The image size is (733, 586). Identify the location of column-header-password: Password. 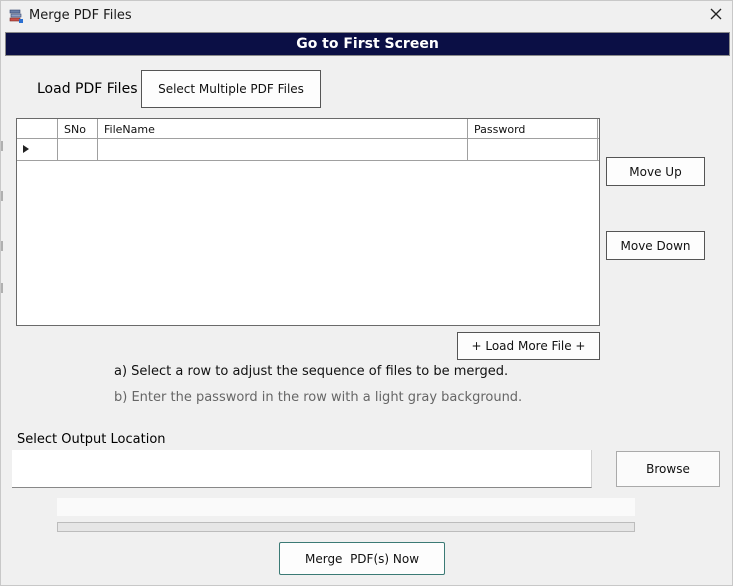
(533, 129).